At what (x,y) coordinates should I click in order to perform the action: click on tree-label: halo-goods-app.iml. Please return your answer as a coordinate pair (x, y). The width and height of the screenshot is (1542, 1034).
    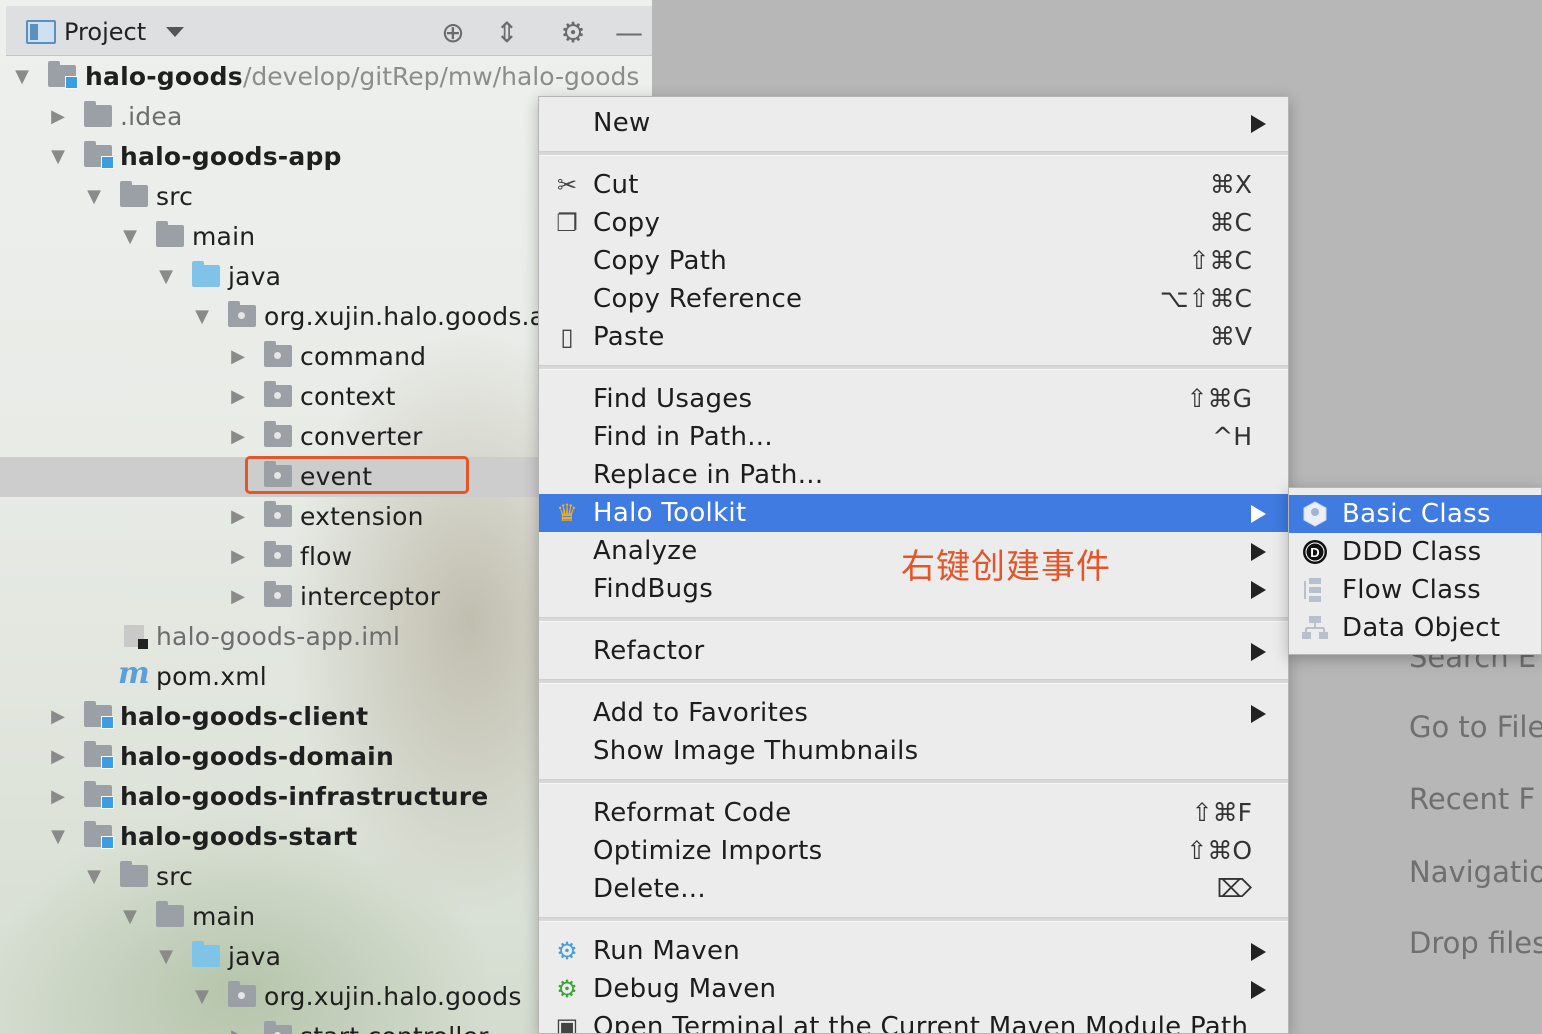
    Looking at the image, I should click on (278, 636).